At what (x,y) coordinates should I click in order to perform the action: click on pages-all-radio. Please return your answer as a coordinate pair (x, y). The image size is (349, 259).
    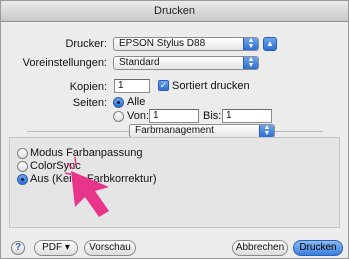
    Looking at the image, I should click on (118, 102).